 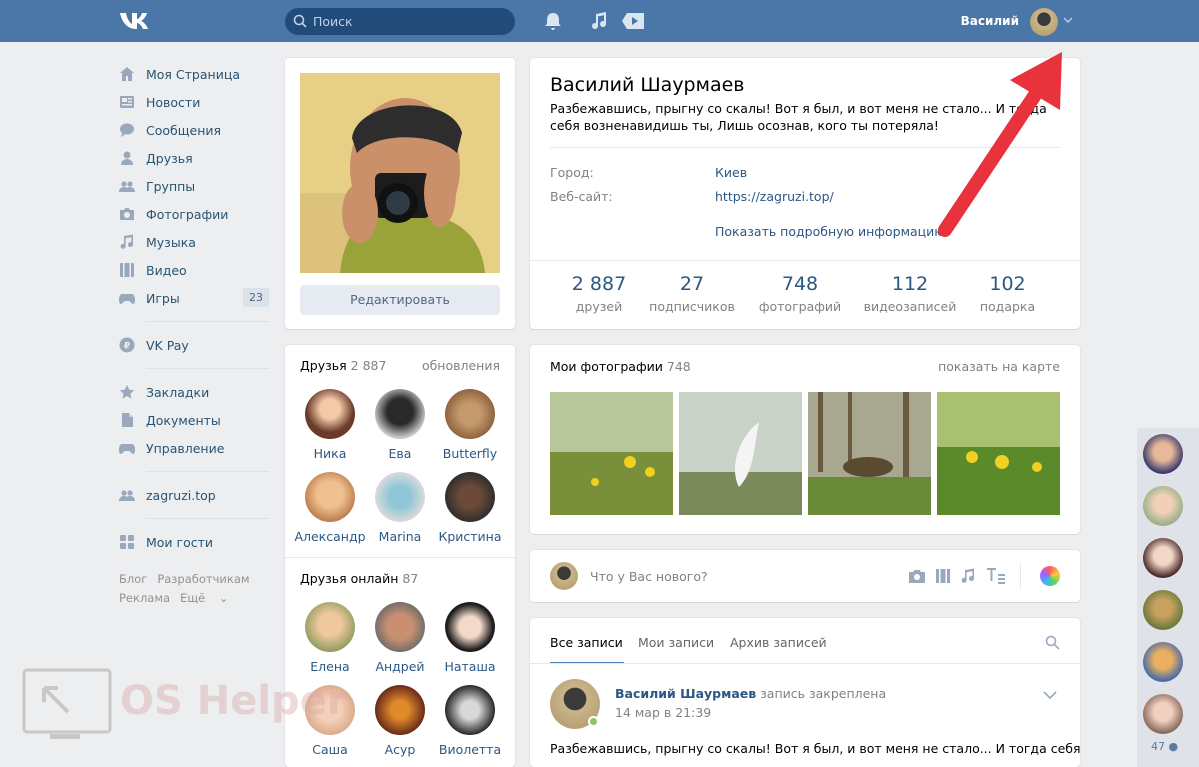 What do you see at coordinates (470, 638) in the screenshot?
I see `online-friend-item: Наташа` at bounding box center [470, 638].